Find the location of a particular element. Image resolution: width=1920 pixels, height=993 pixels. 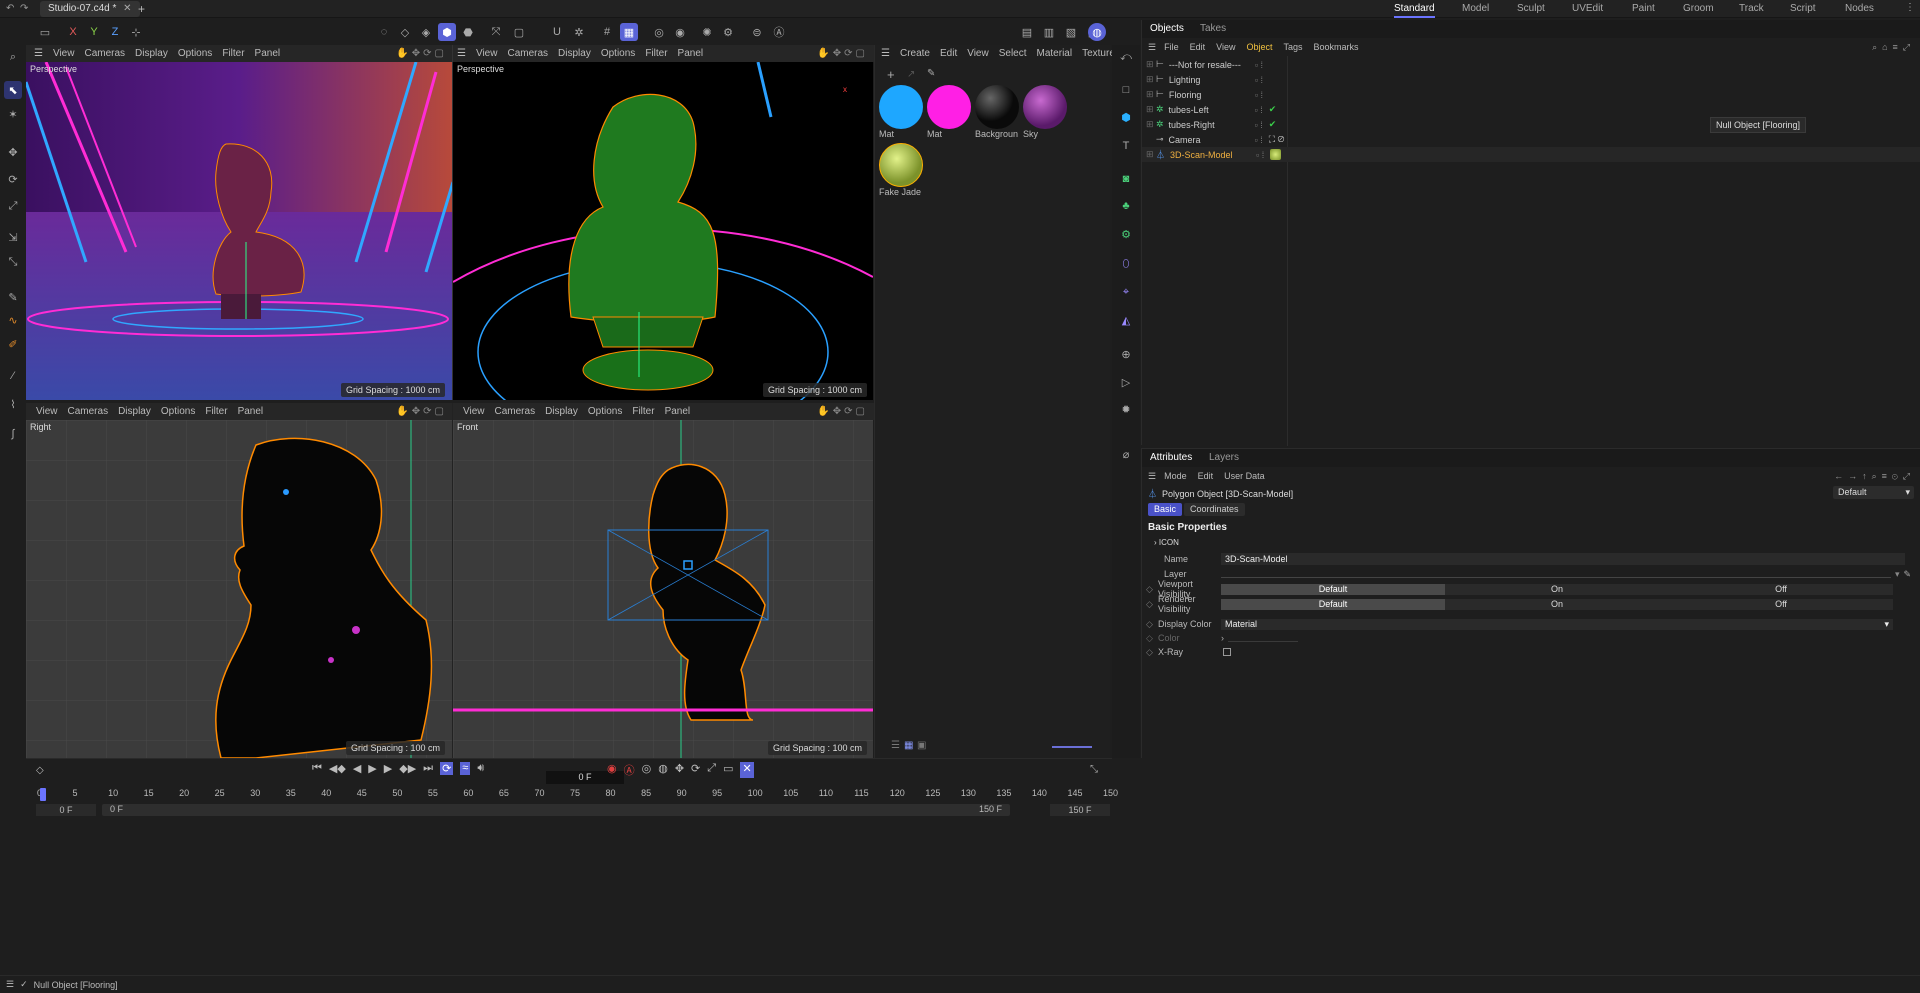

redo-icon: ↷ is located at coordinates (24, 8).